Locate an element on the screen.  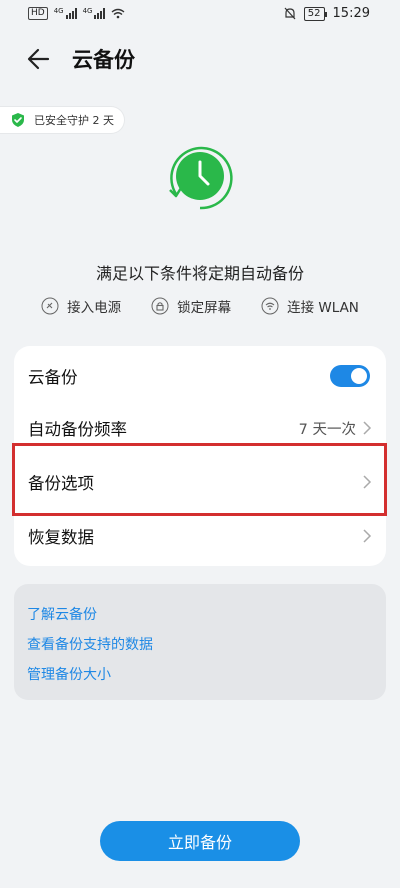
help-links-card: 了解云备份 查看备份支持的数据 管理备份大小 is located at coordinates (200, 642).